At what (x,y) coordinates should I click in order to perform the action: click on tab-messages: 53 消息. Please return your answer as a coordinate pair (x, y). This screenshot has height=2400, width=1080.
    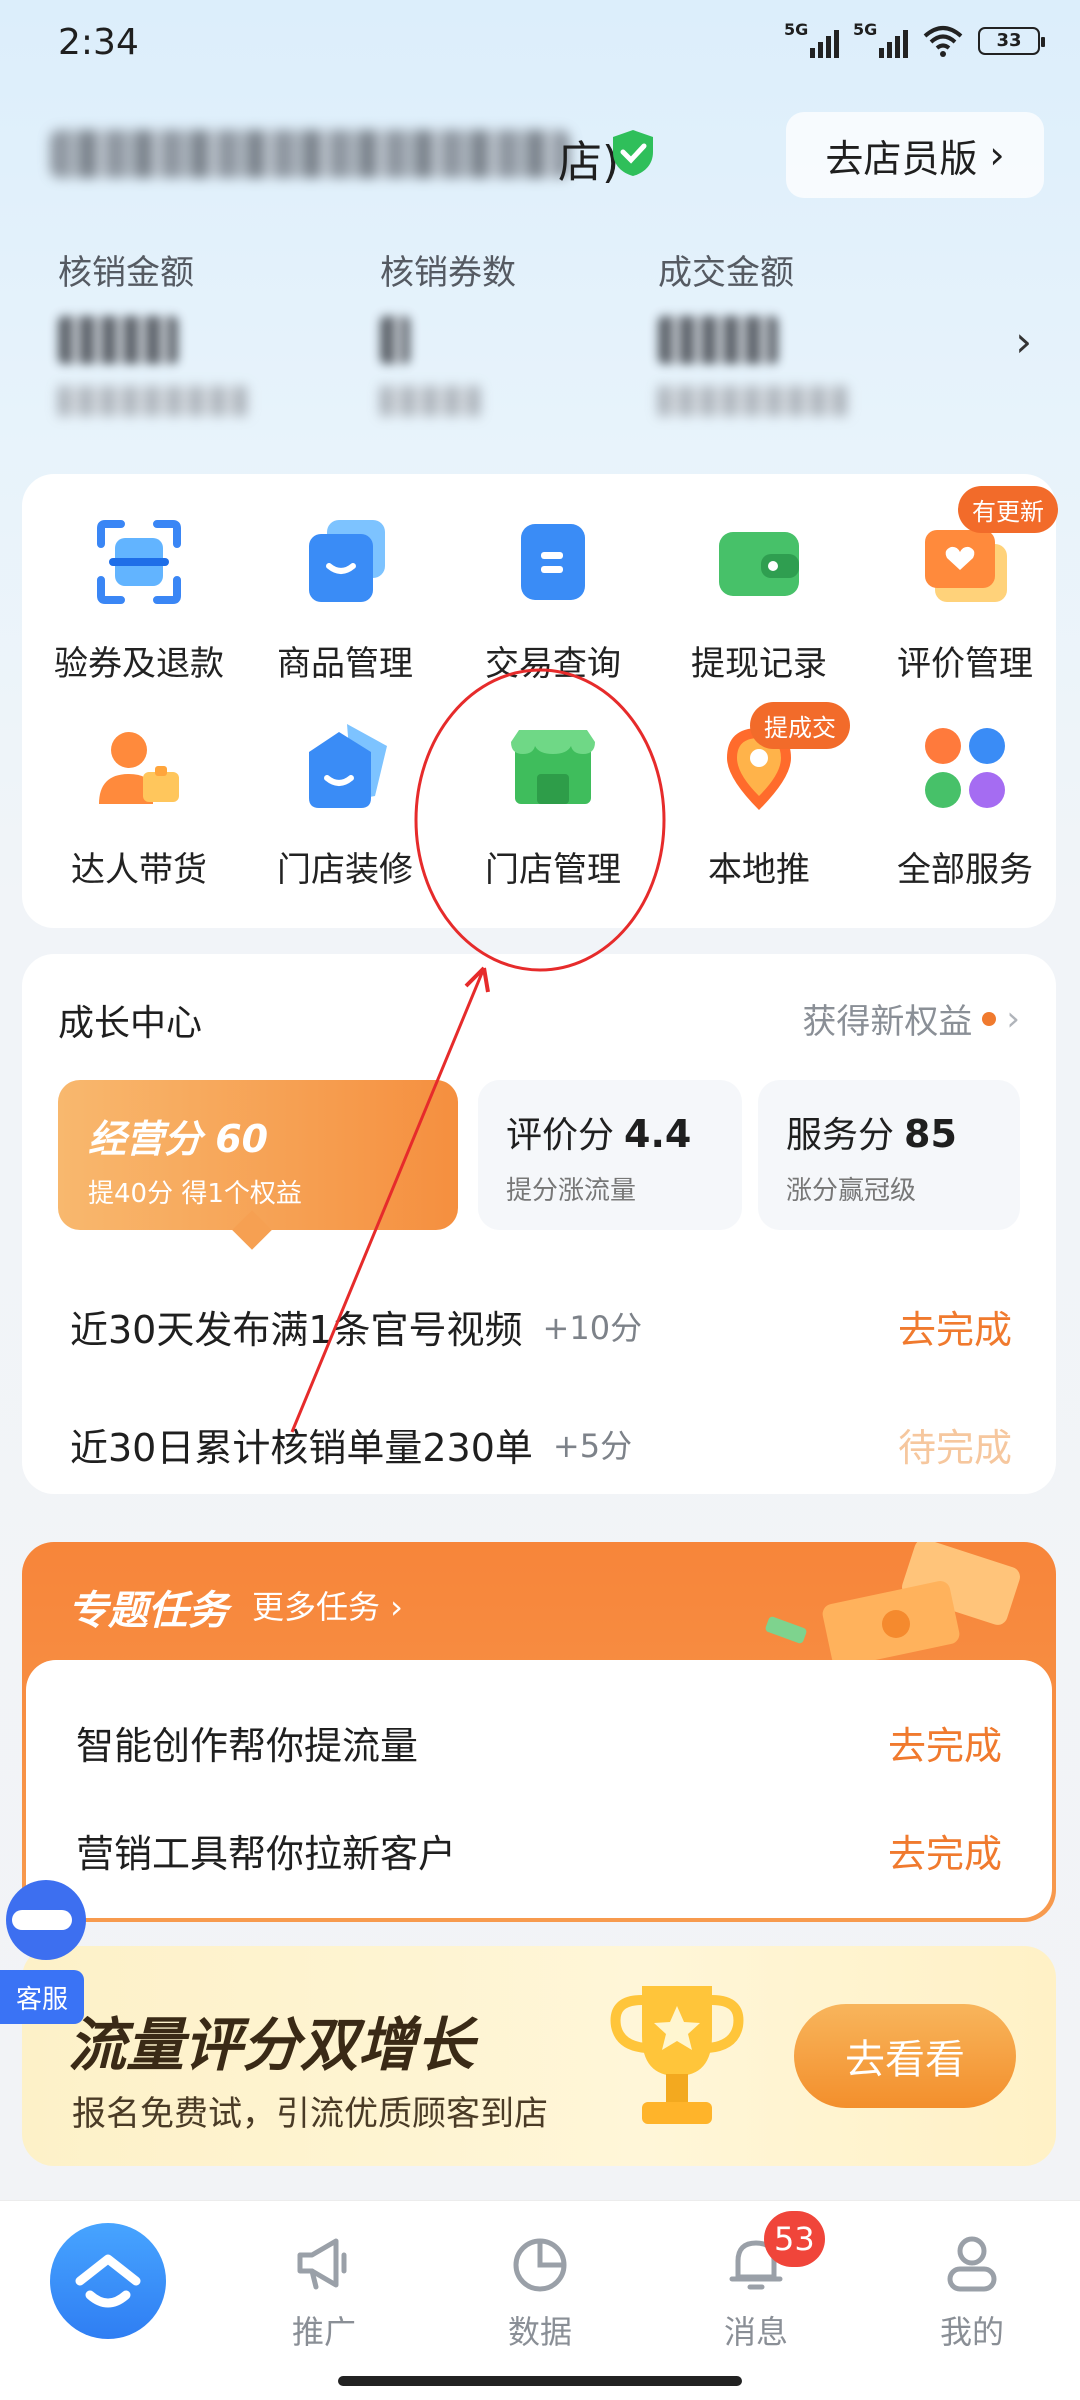
    Looking at the image, I should click on (756, 2282).